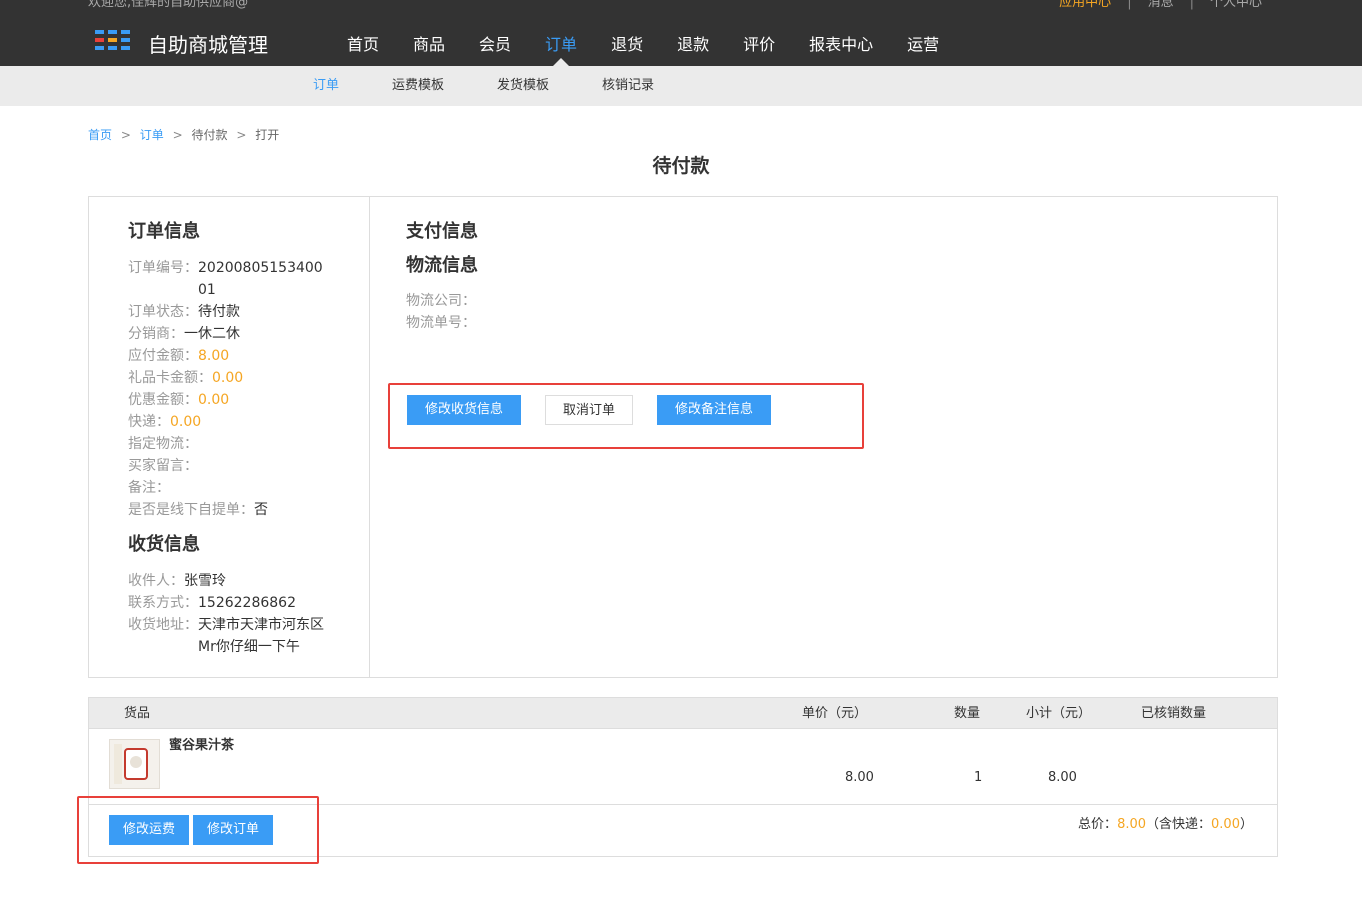  I want to click on edit-shipping-button: 修改收货信息, so click(464, 410).